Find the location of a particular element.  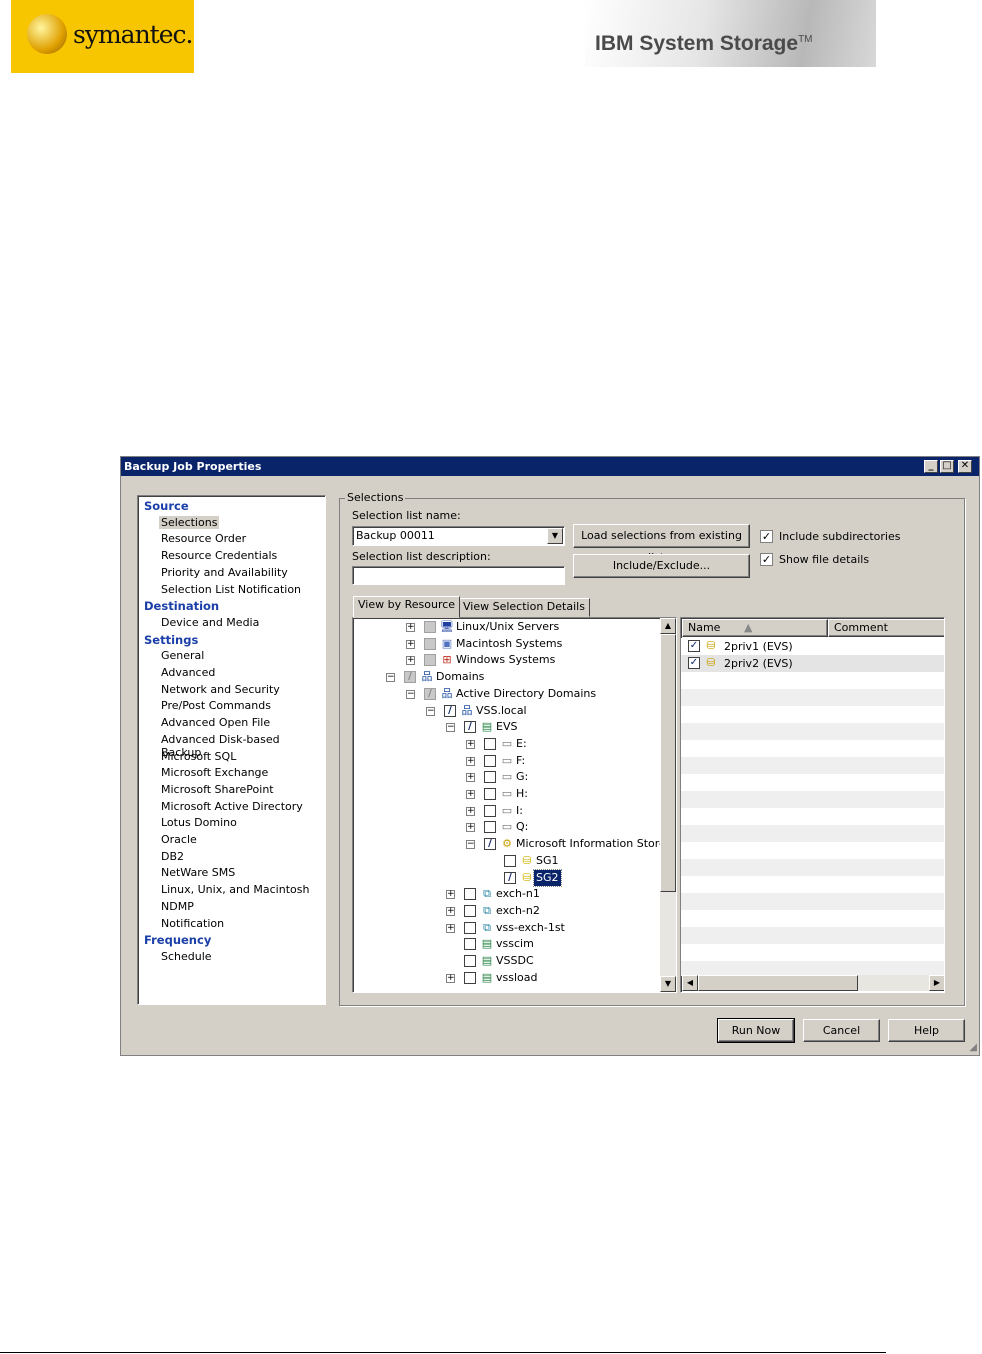

h-scroll-thumb is located at coordinates (778, 983).